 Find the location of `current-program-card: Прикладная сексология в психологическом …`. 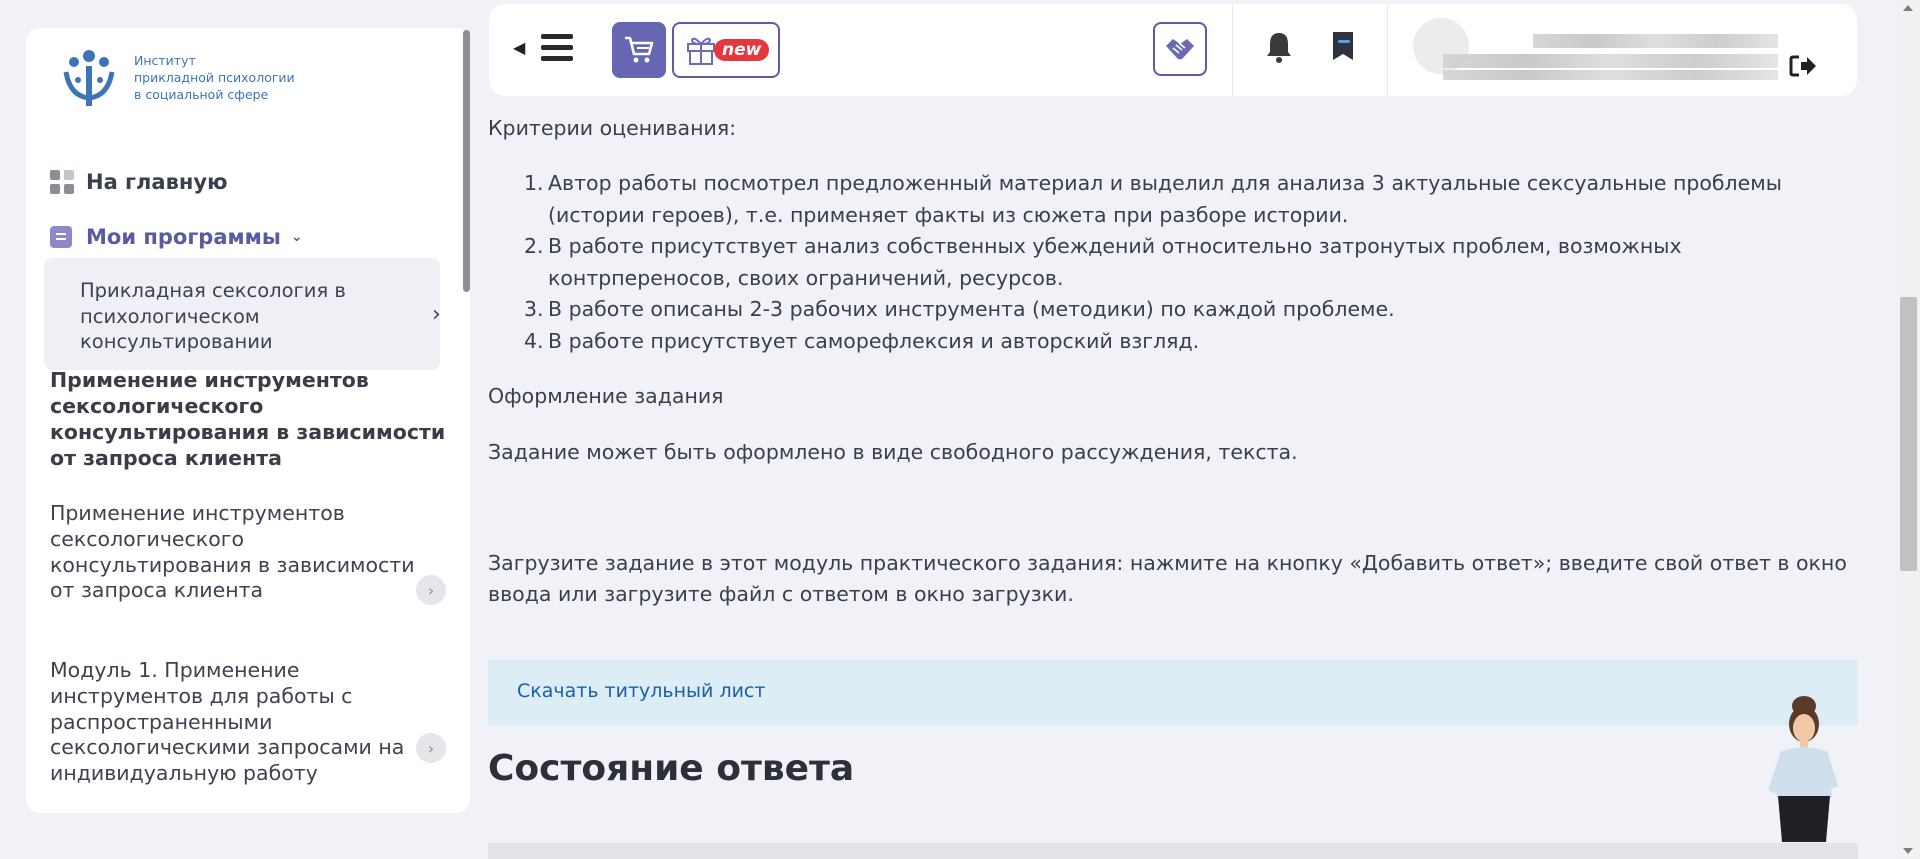

current-program-card: Прикладная сексология в психологическом … is located at coordinates (242, 314).